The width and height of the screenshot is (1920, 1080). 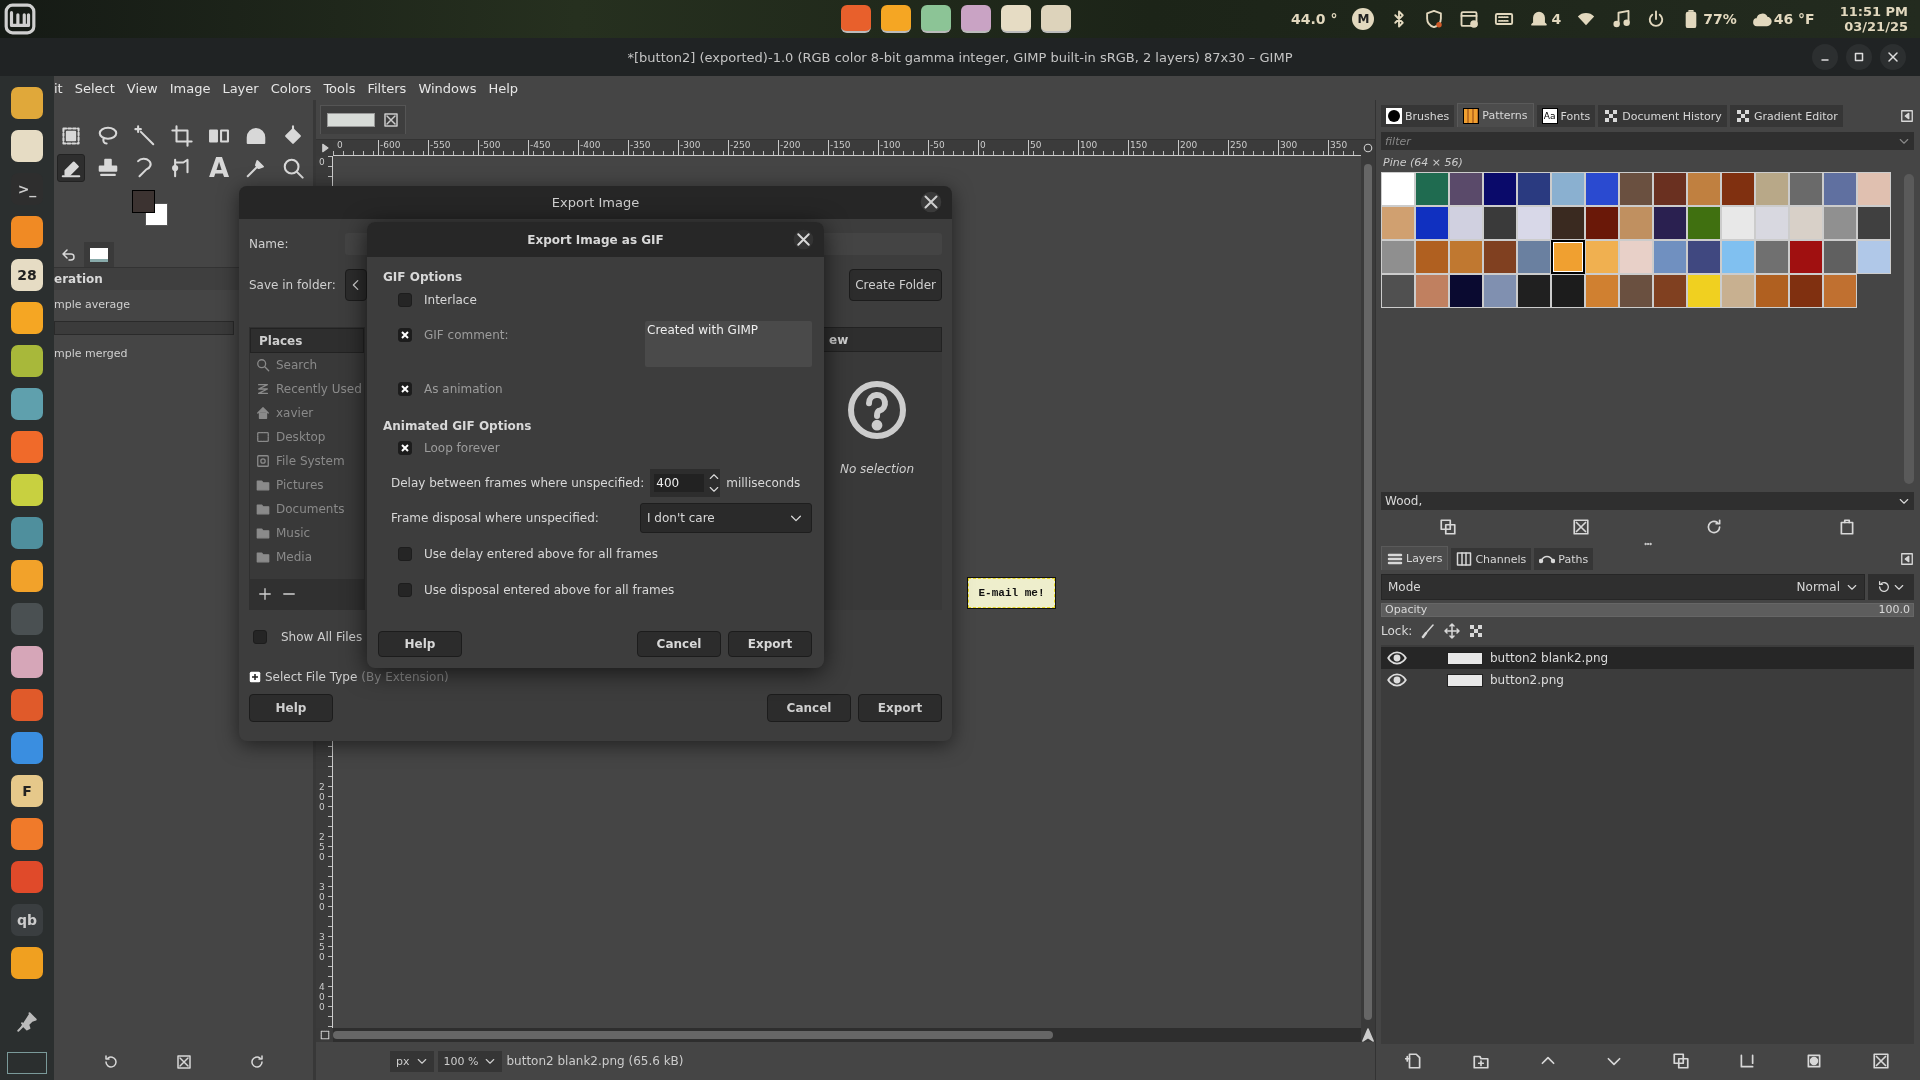 I want to click on status-text: button2 blank2.png (65.6 kB), so click(x=595, y=1061).